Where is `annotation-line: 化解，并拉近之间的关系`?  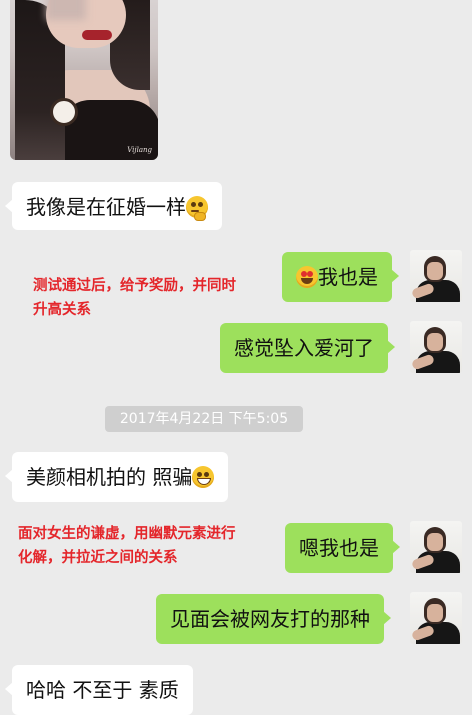 annotation-line: 化解，并拉近之间的关系 is located at coordinates (98, 558).